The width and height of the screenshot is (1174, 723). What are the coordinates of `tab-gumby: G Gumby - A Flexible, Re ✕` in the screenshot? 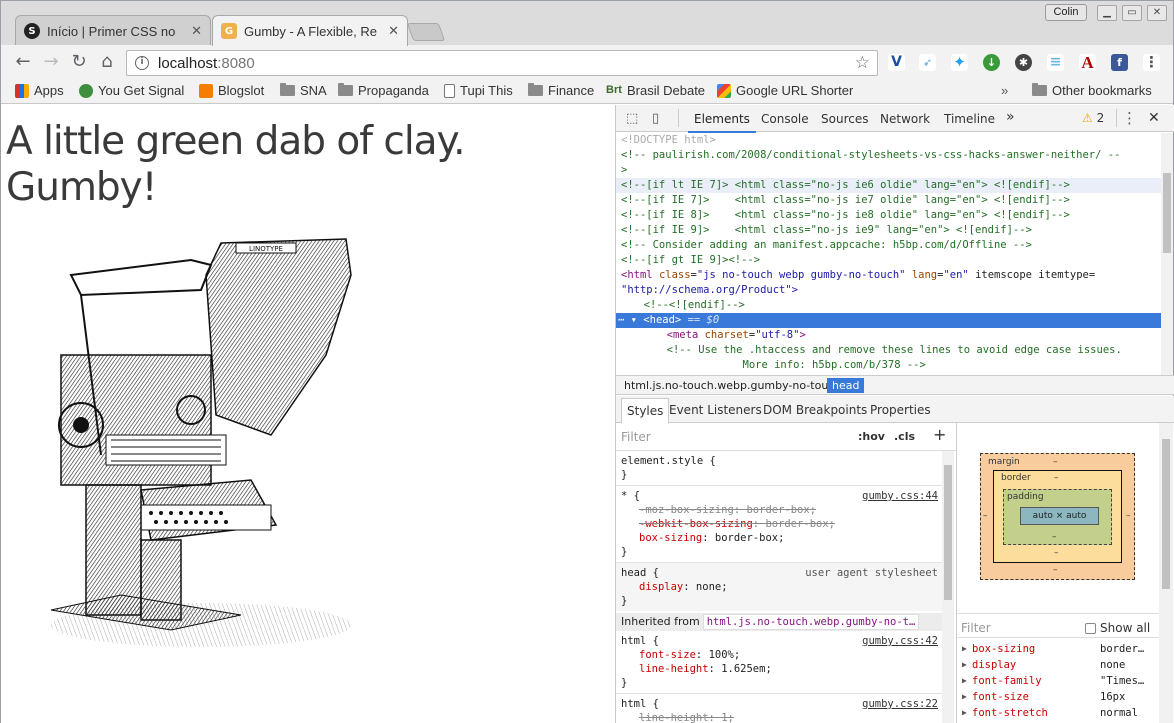 It's located at (310, 30).